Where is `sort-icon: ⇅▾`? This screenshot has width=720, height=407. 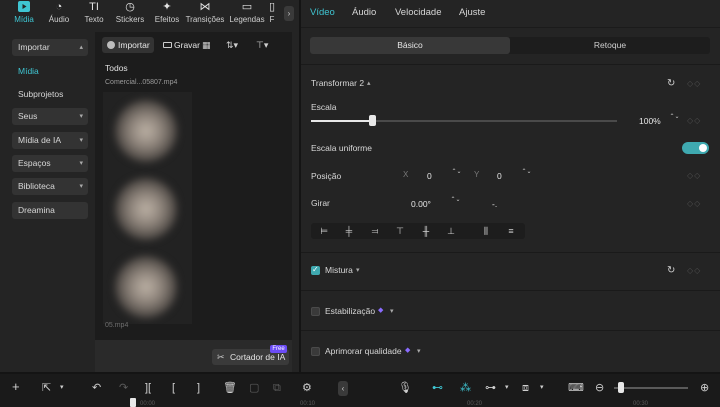
sort-icon: ⇅▾ is located at coordinates (232, 45).